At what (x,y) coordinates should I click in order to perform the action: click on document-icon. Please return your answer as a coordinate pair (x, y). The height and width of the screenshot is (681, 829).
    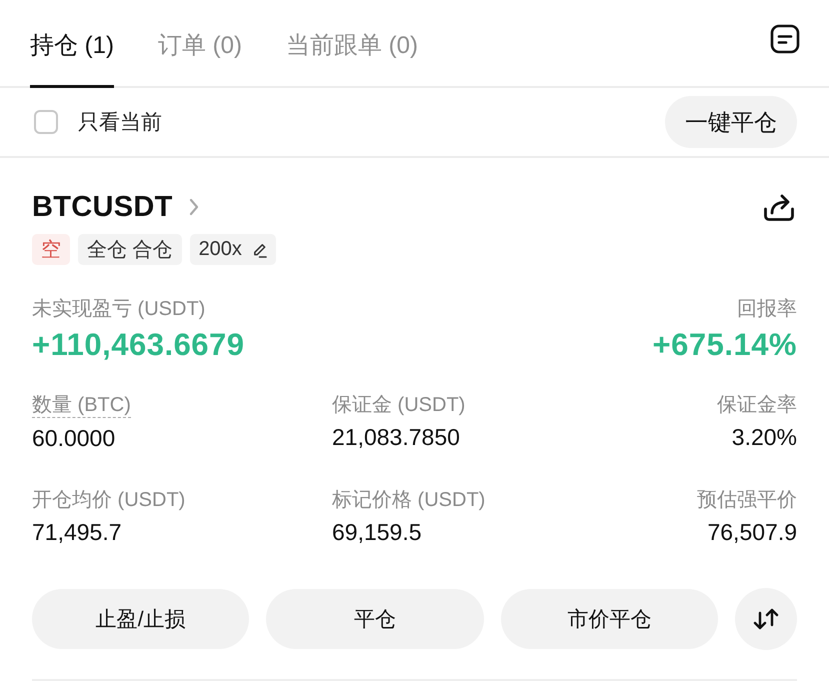
    Looking at the image, I should click on (785, 39).